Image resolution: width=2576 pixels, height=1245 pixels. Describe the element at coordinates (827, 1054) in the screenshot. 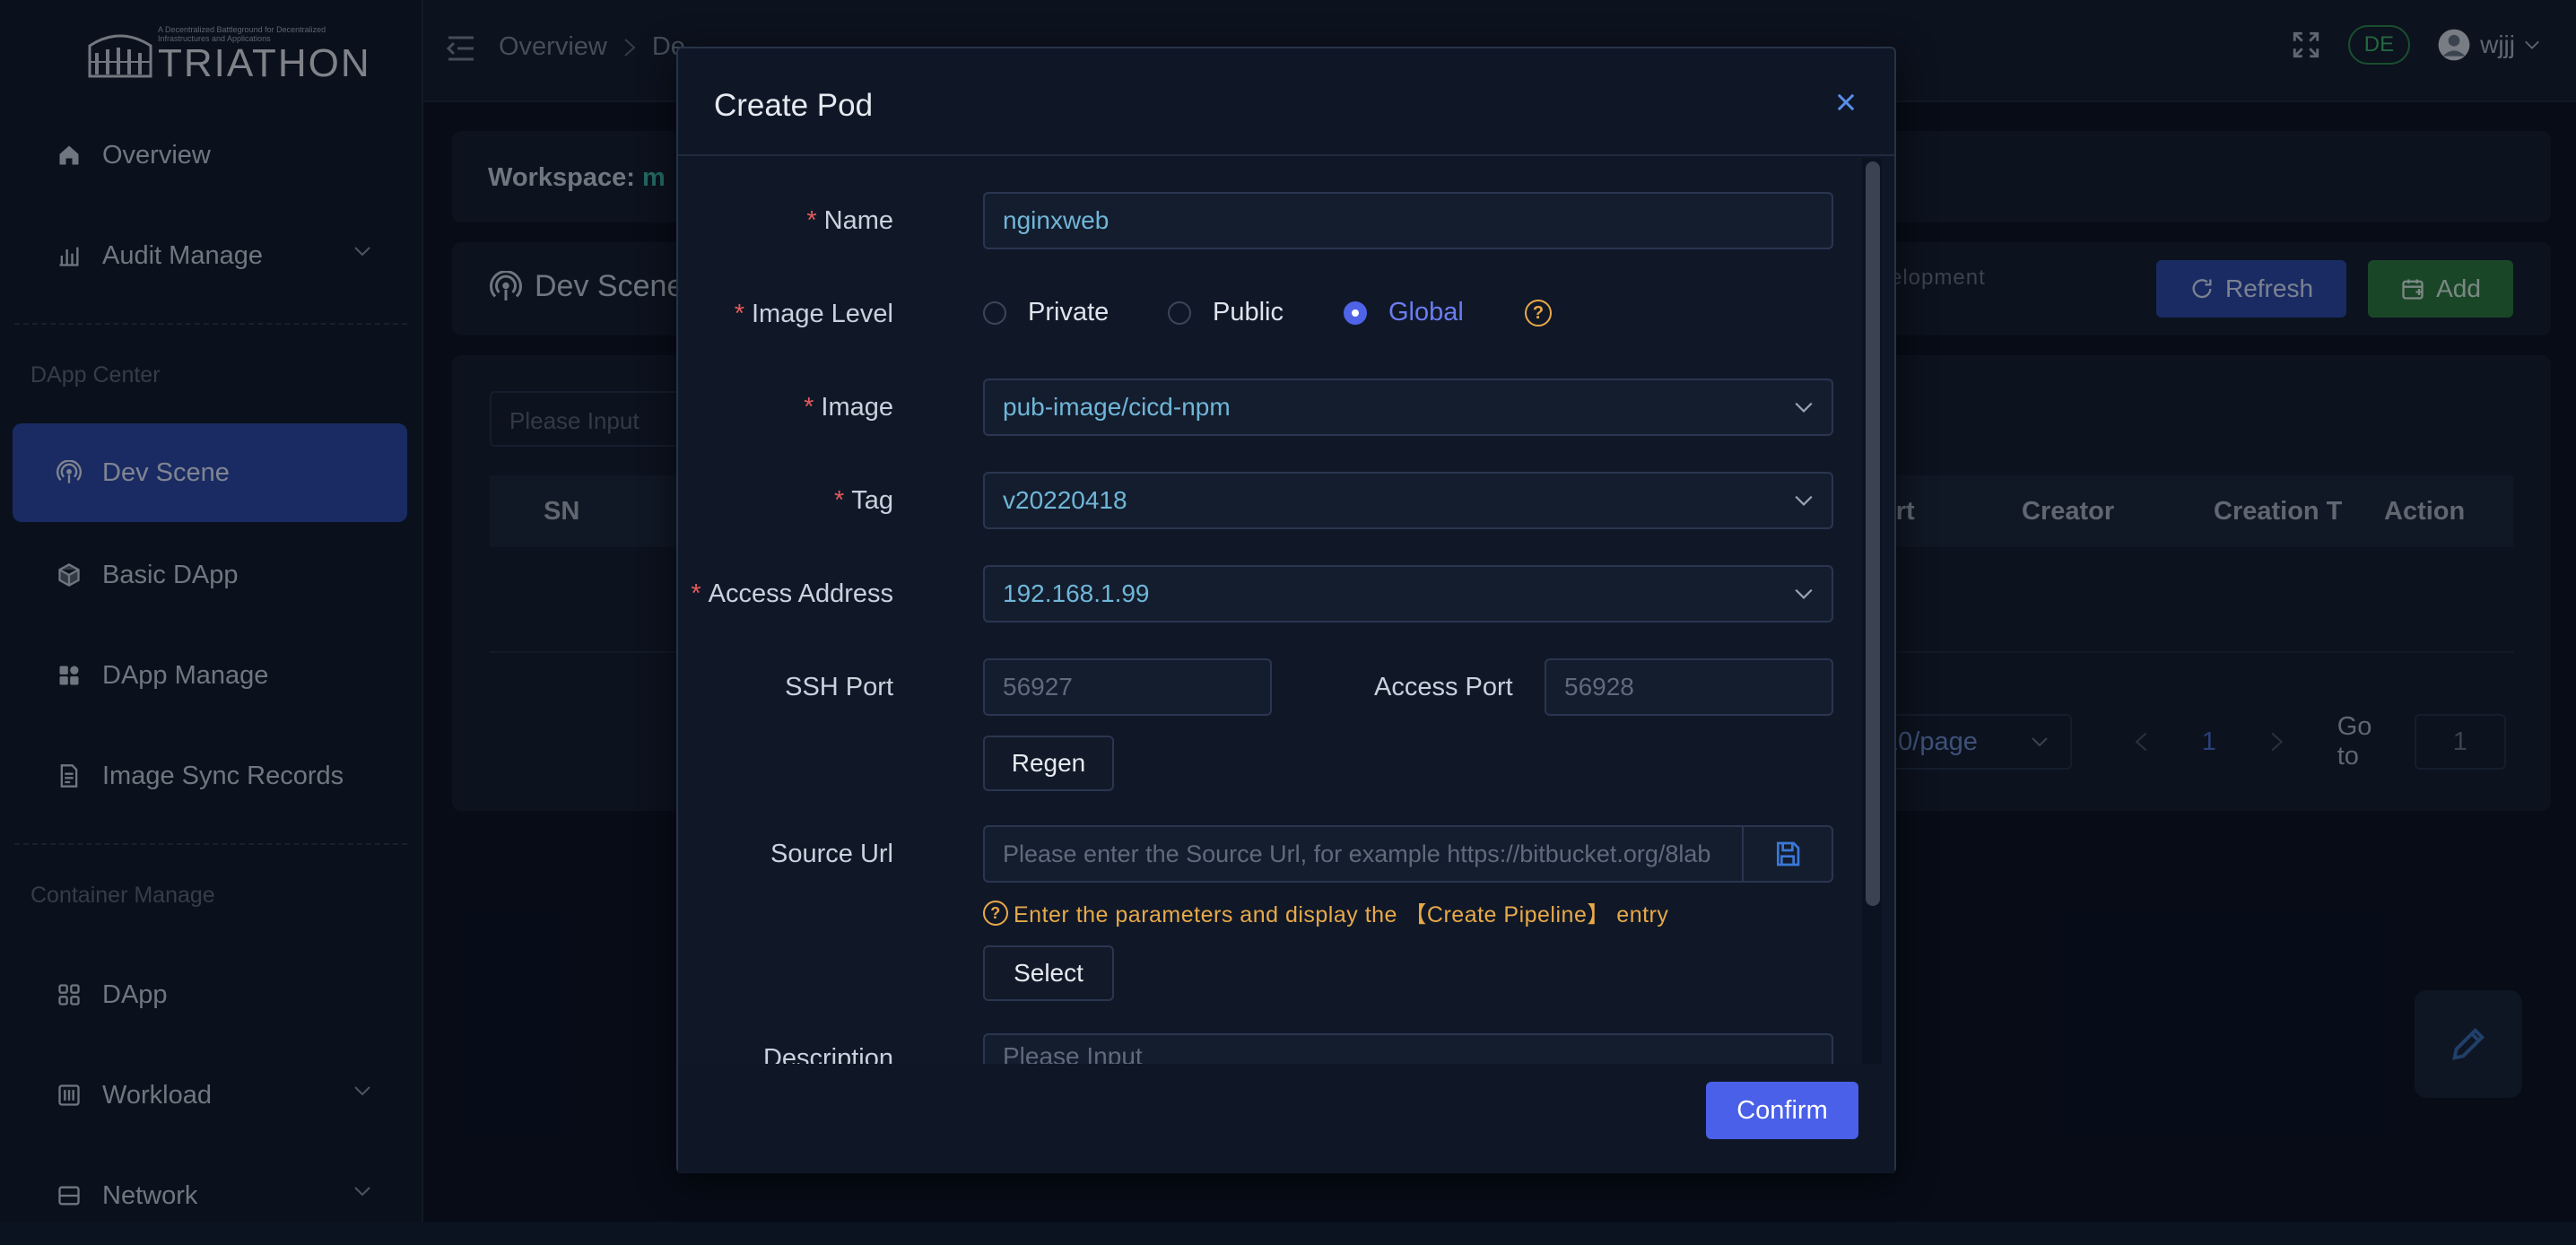

I see `description-label: Description` at that location.